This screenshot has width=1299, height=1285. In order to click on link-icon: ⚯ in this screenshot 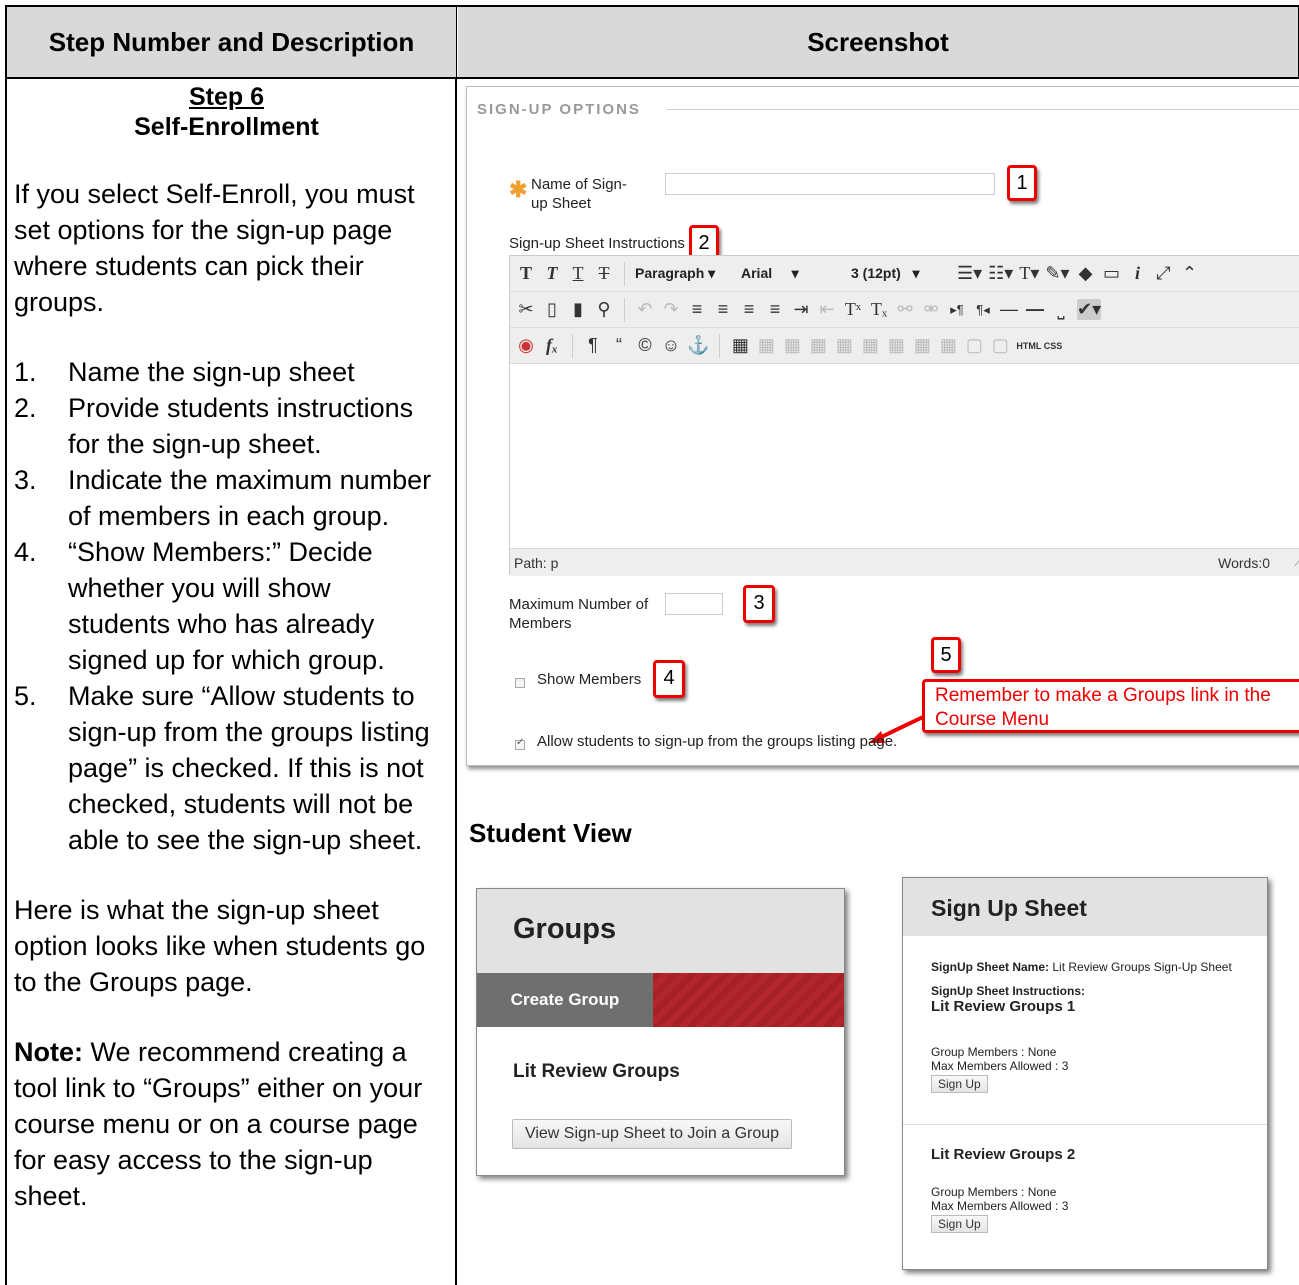, I will do `click(905, 309)`.